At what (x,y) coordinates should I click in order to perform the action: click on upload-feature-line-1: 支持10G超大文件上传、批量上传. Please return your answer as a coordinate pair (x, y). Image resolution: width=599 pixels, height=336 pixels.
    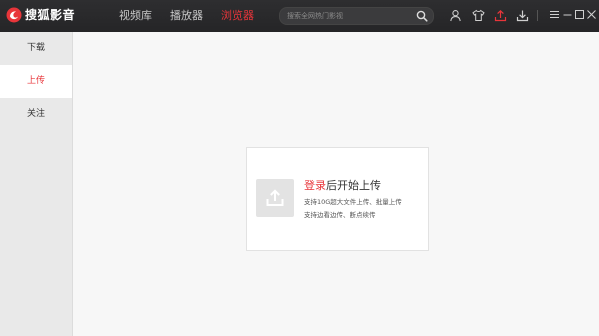
    Looking at the image, I should click on (353, 202).